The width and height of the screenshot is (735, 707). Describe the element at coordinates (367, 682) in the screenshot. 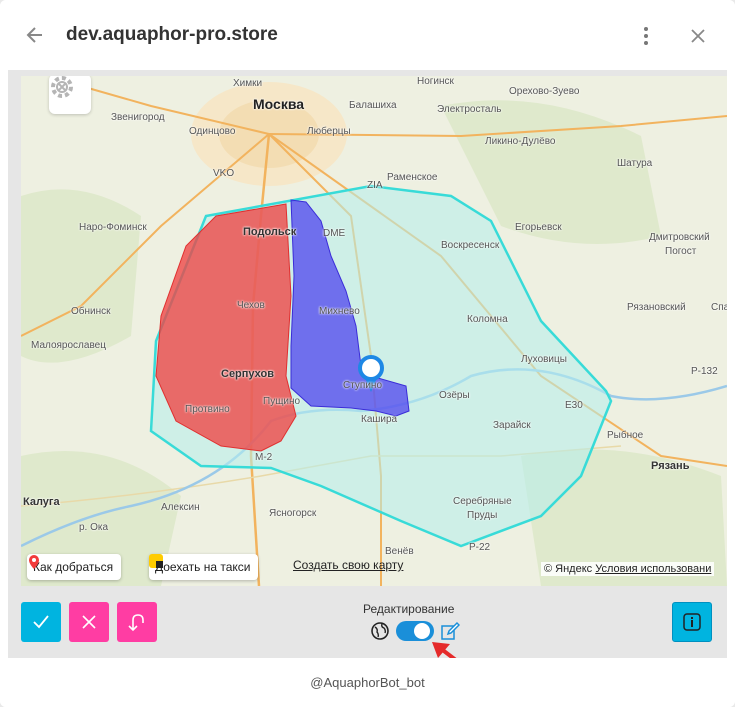

I see `footer-bot-name: @AquaphorBot_bot` at that location.